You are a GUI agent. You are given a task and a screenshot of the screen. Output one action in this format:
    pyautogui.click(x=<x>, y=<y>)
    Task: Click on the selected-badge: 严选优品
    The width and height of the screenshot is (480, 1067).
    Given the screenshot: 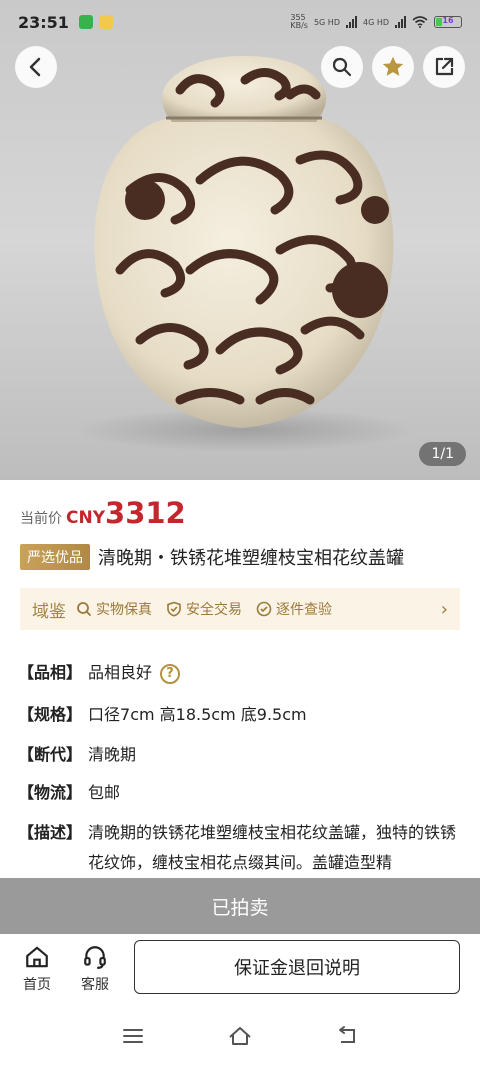 What is the action you would take?
    pyautogui.click(x=55, y=557)
    